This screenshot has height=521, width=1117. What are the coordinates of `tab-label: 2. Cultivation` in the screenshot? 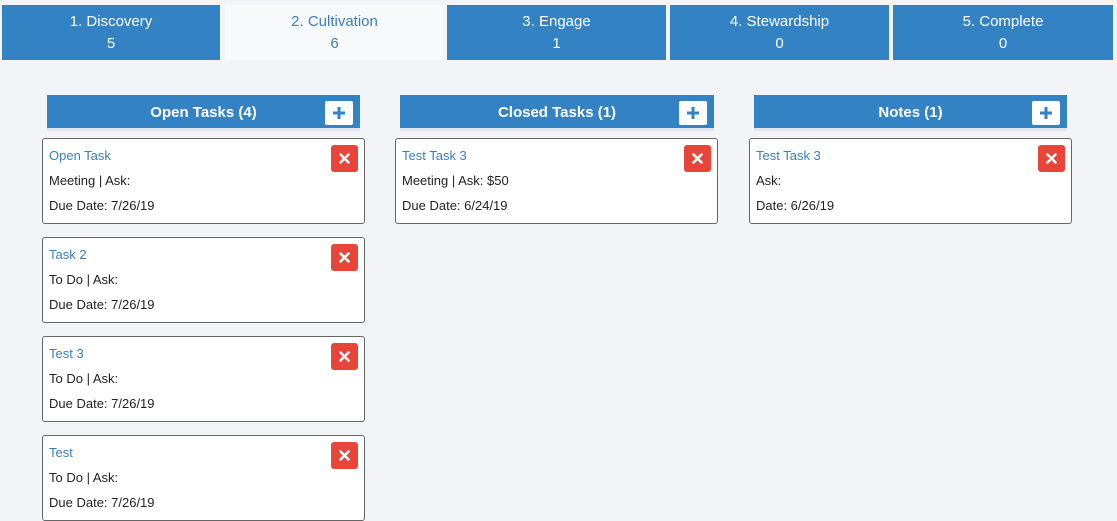 It's located at (334, 21).